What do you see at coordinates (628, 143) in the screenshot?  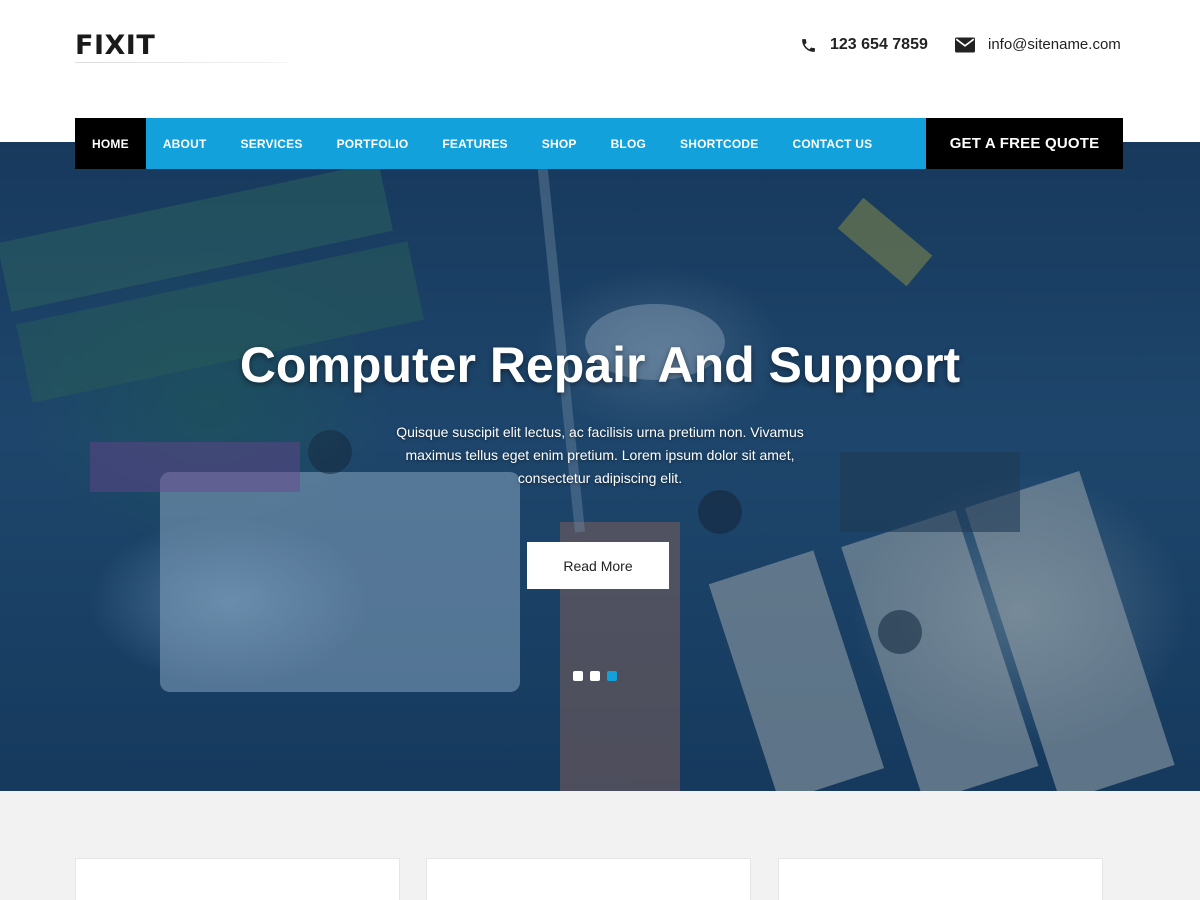 I see `nav-item-blog: BLOG` at bounding box center [628, 143].